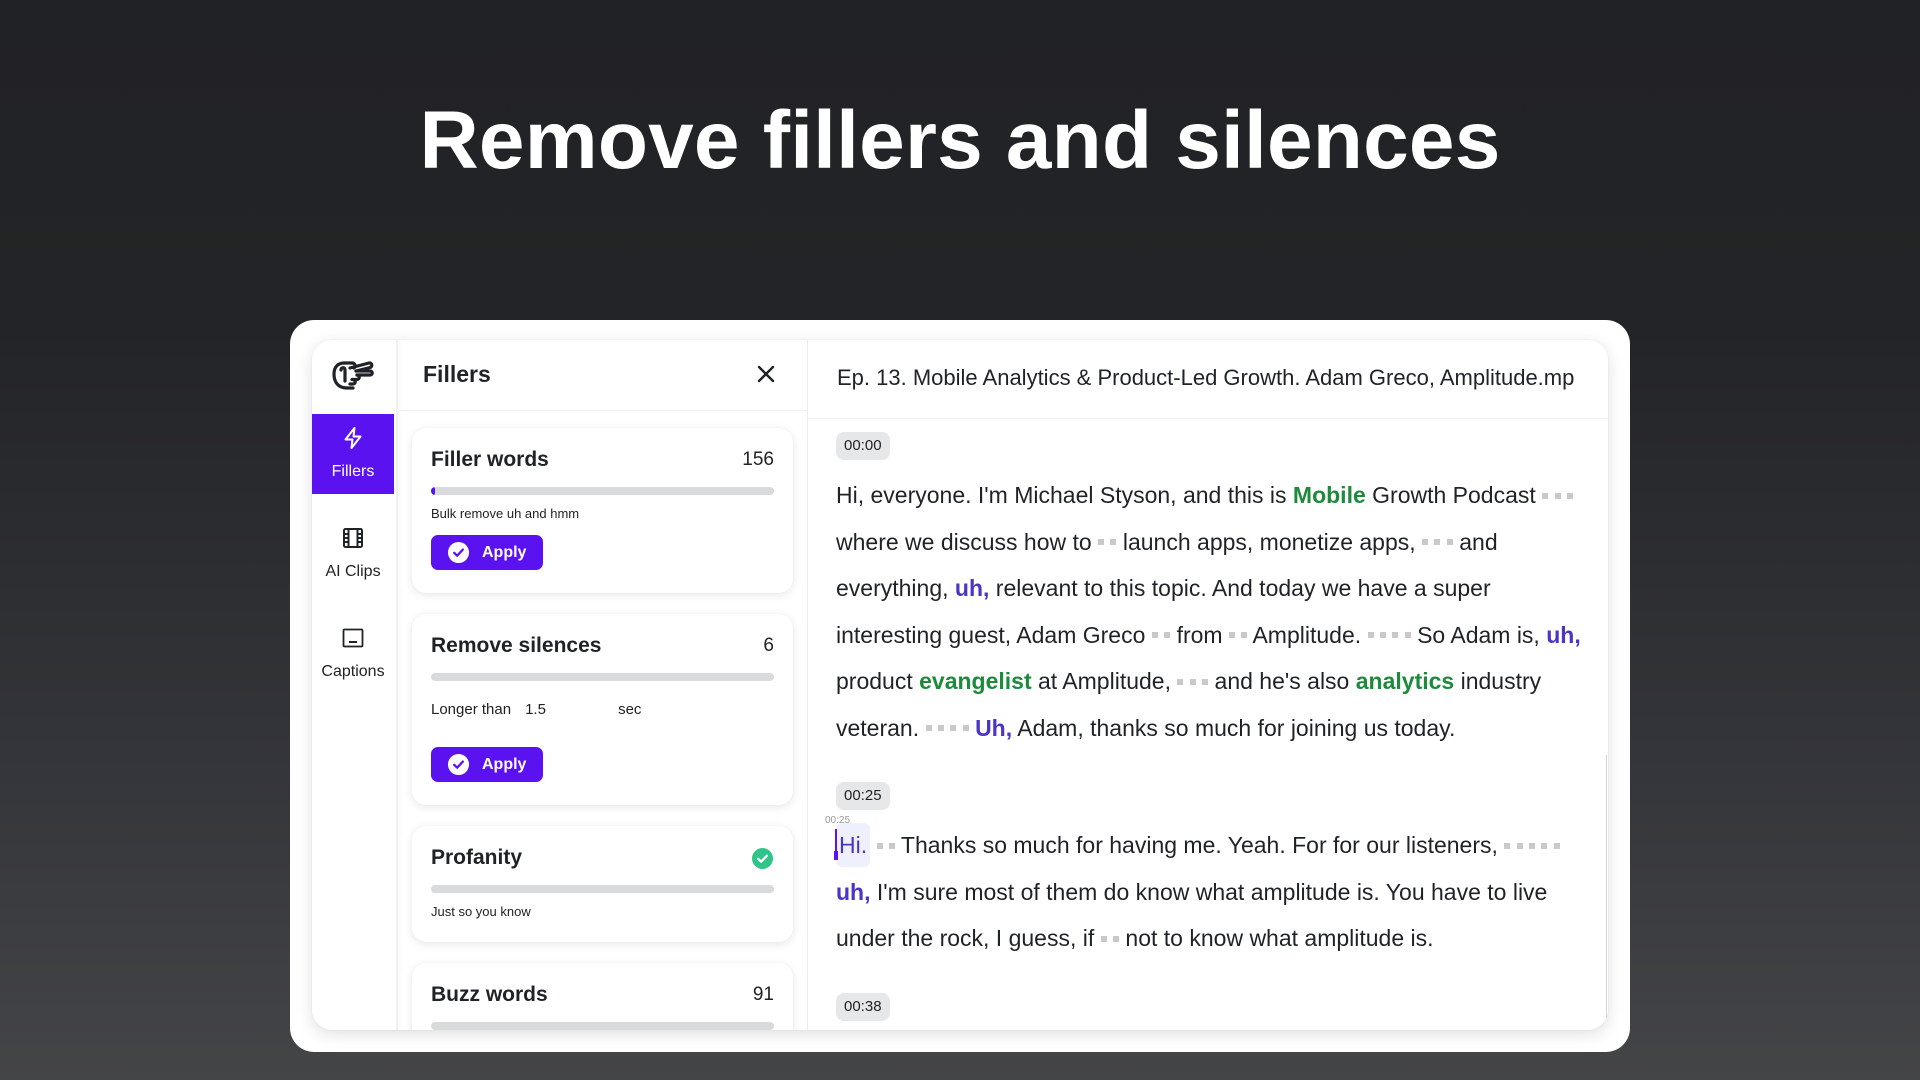 The width and height of the screenshot is (1920, 1080). I want to click on playhead-time: 00:25, so click(838, 820).